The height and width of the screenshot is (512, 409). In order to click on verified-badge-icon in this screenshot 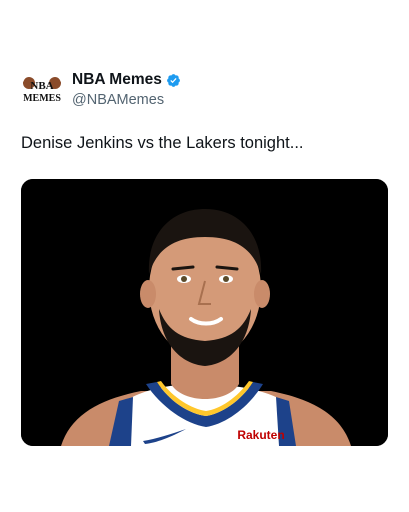, I will do `click(173, 80)`.